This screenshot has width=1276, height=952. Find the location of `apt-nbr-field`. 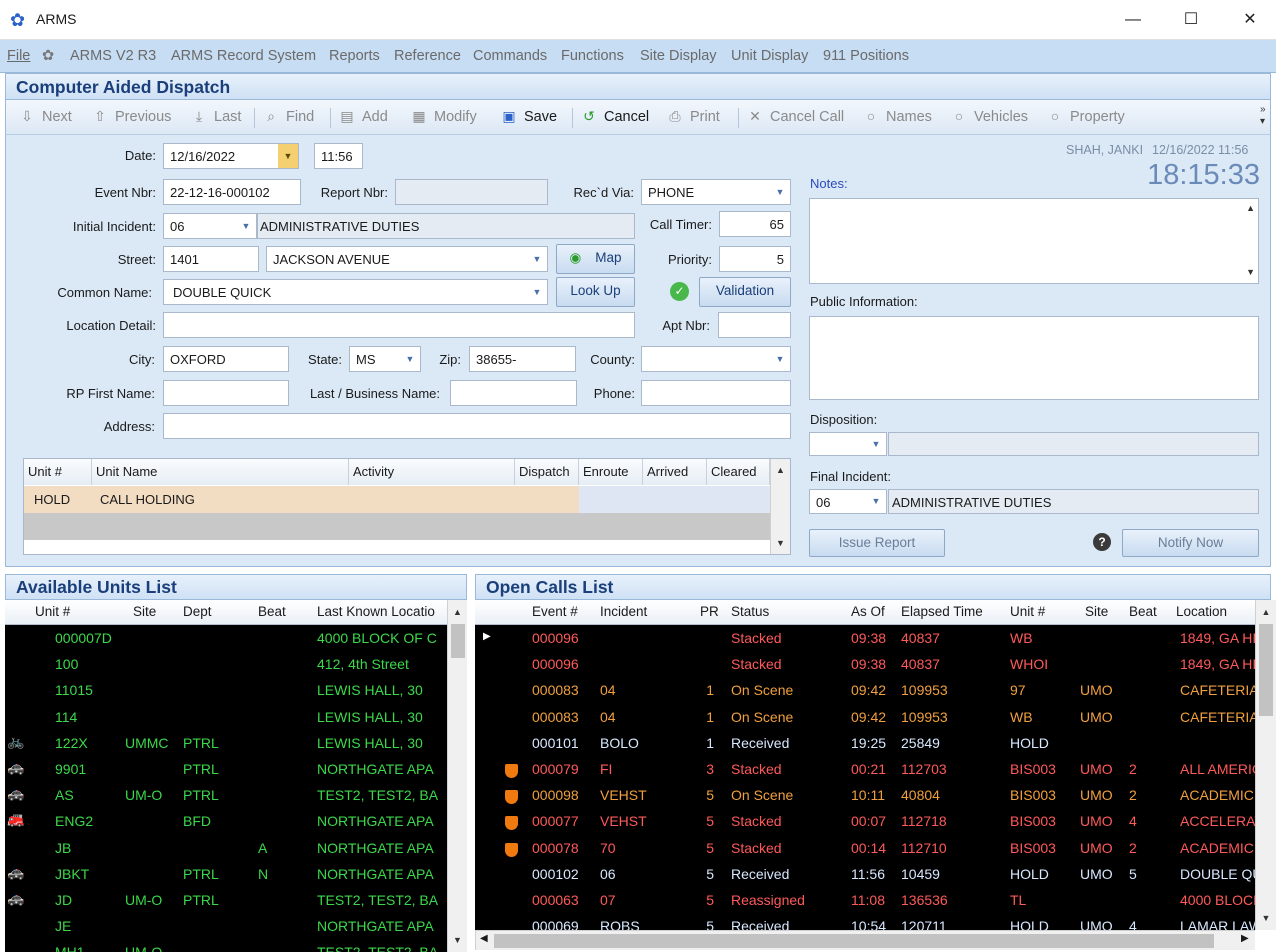

apt-nbr-field is located at coordinates (754, 325).